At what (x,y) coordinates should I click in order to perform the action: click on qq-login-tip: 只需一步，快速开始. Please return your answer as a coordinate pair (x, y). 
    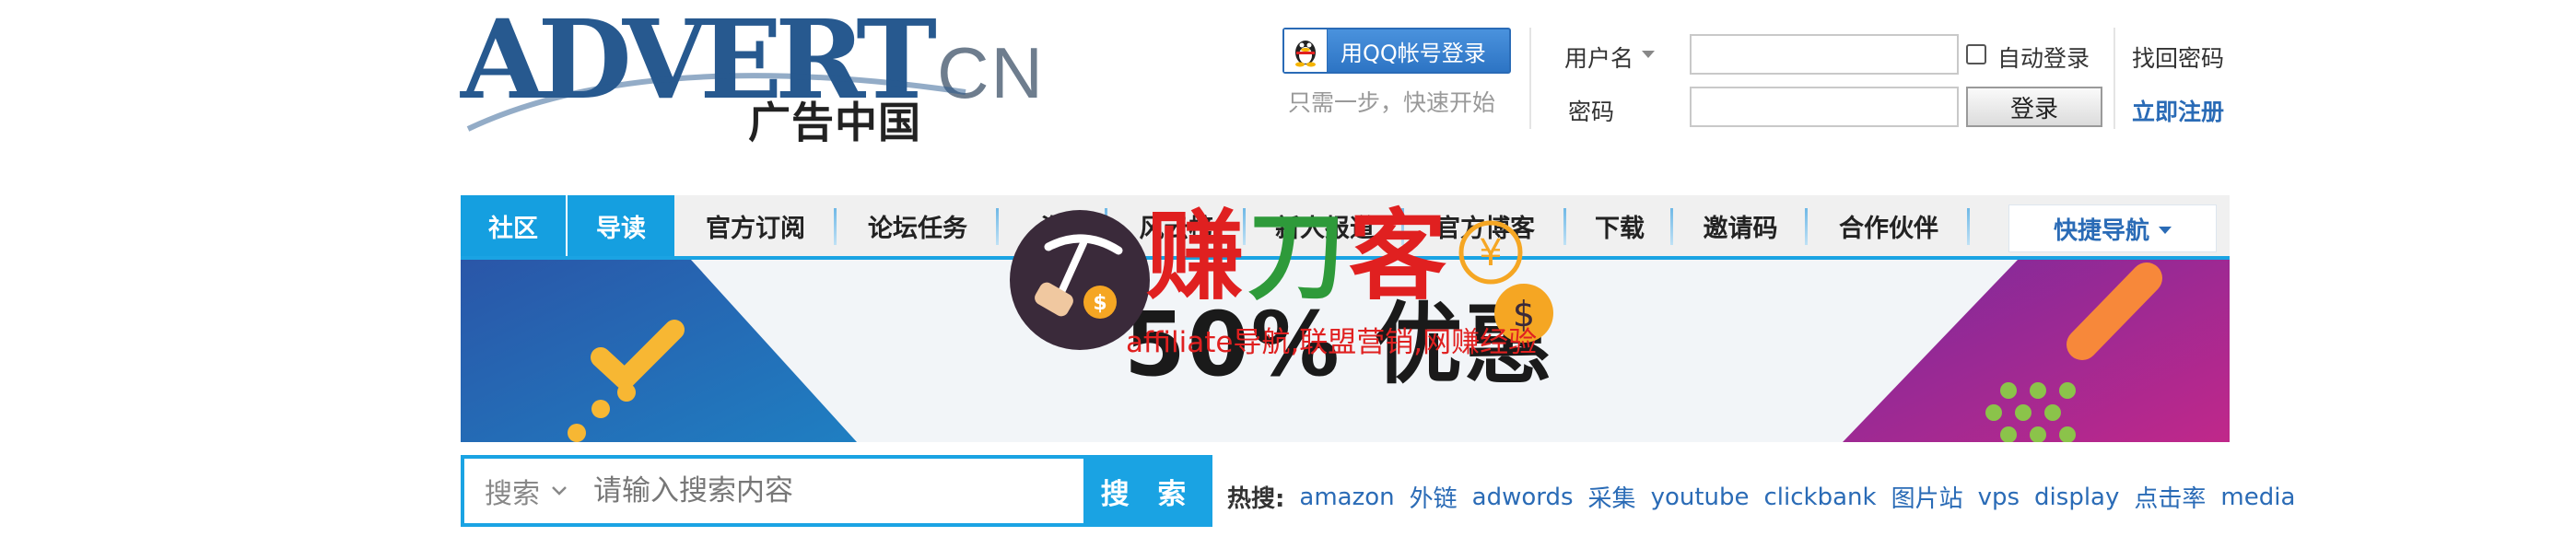
    Looking at the image, I should click on (1392, 102).